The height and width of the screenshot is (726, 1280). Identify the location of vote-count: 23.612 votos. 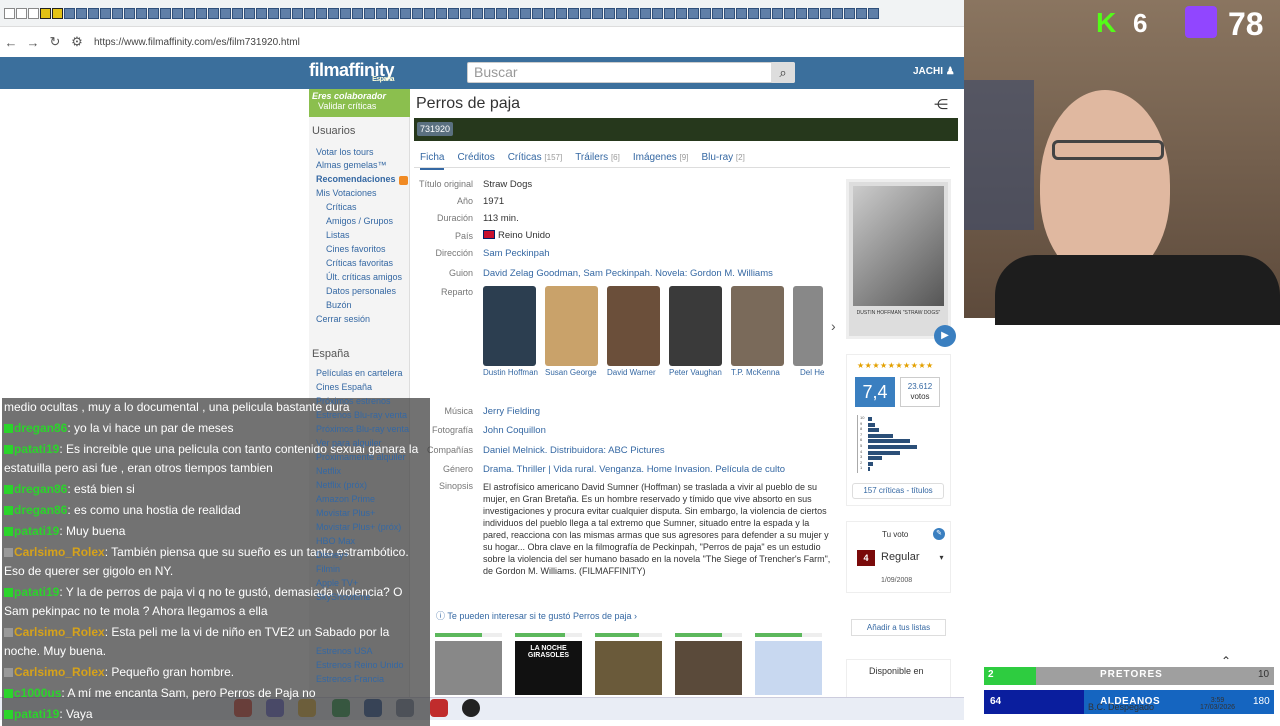
(920, 392).